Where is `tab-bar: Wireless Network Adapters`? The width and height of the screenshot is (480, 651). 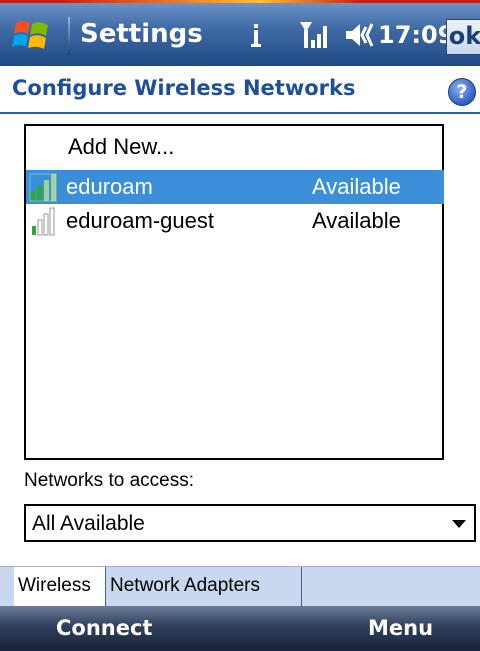
tab-bar: Wireless Network Adapters is located at coordinates (240, 586).